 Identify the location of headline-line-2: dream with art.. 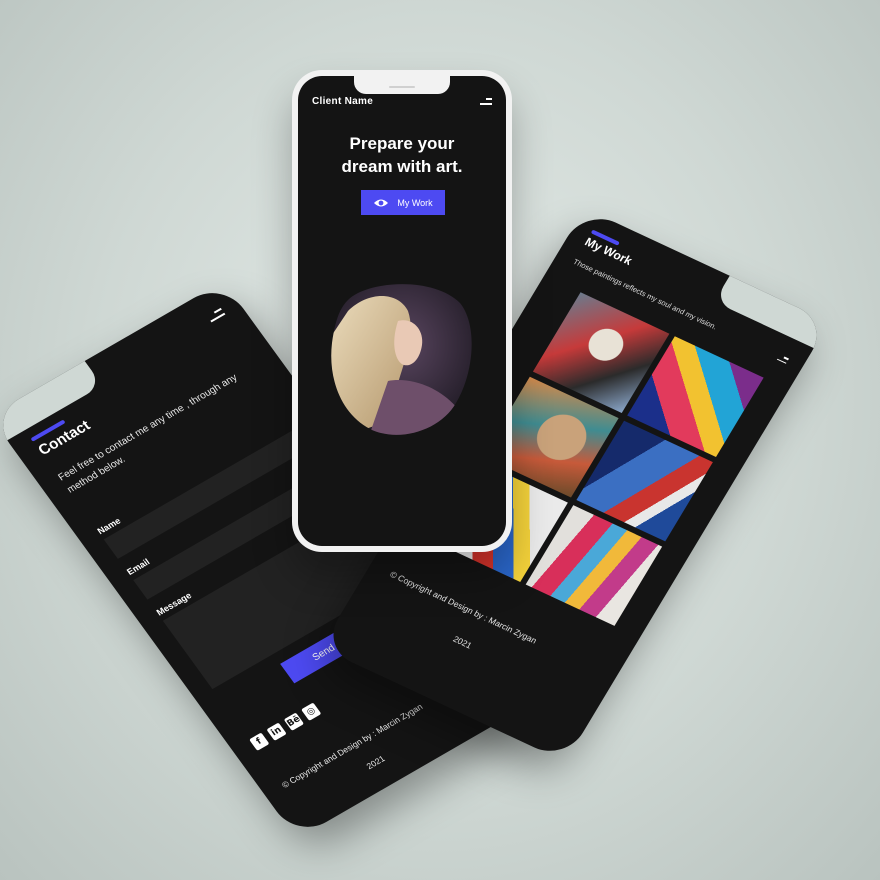
(402, 166).